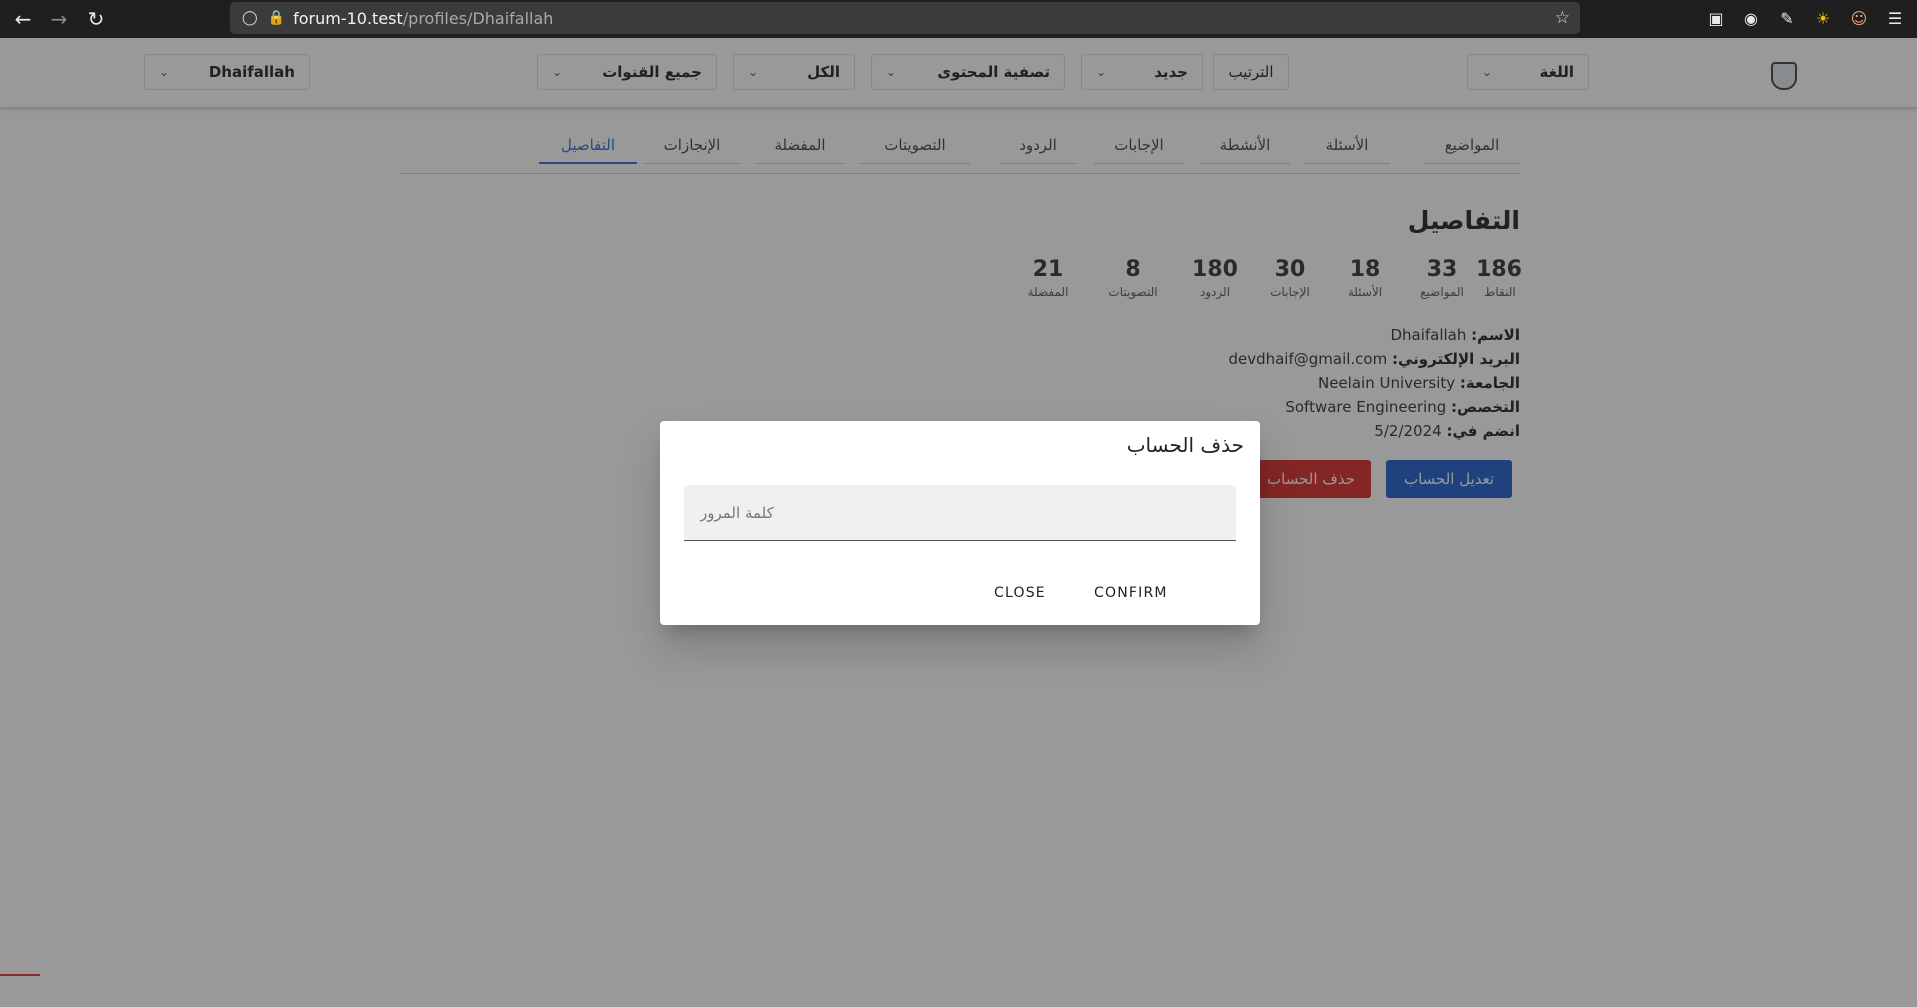 This screenshot has width=1917, height=1007. I want to click on profile-avatar-icon: ☺, so click(1859, 19).